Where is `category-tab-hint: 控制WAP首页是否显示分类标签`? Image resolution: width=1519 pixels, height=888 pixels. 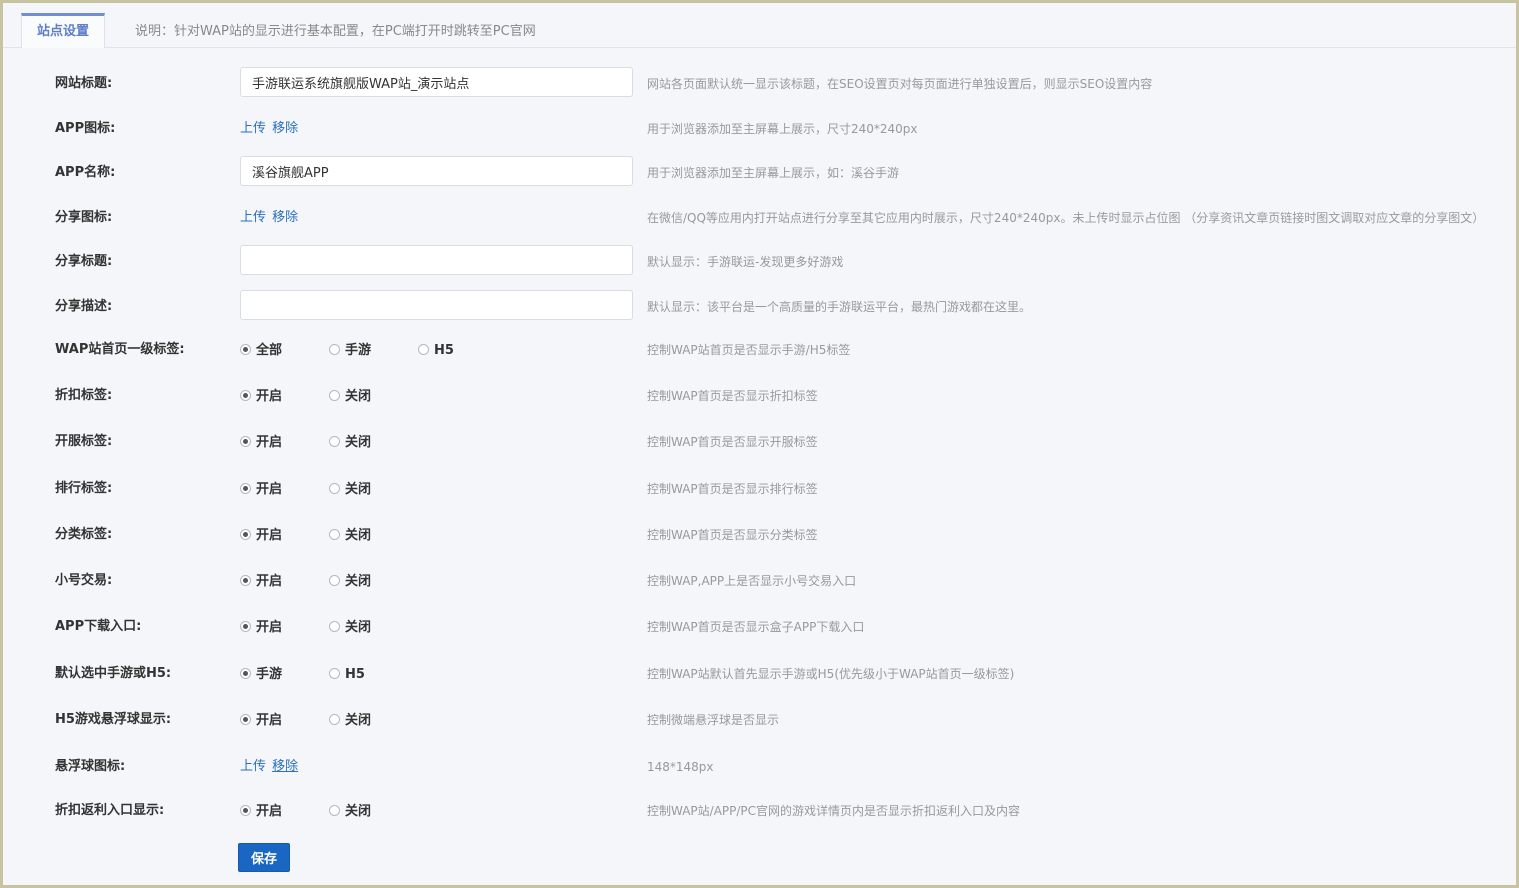
category-tab-hint: 控制WAP首页是否显示分类标签 is located at coordinates (732, 535).